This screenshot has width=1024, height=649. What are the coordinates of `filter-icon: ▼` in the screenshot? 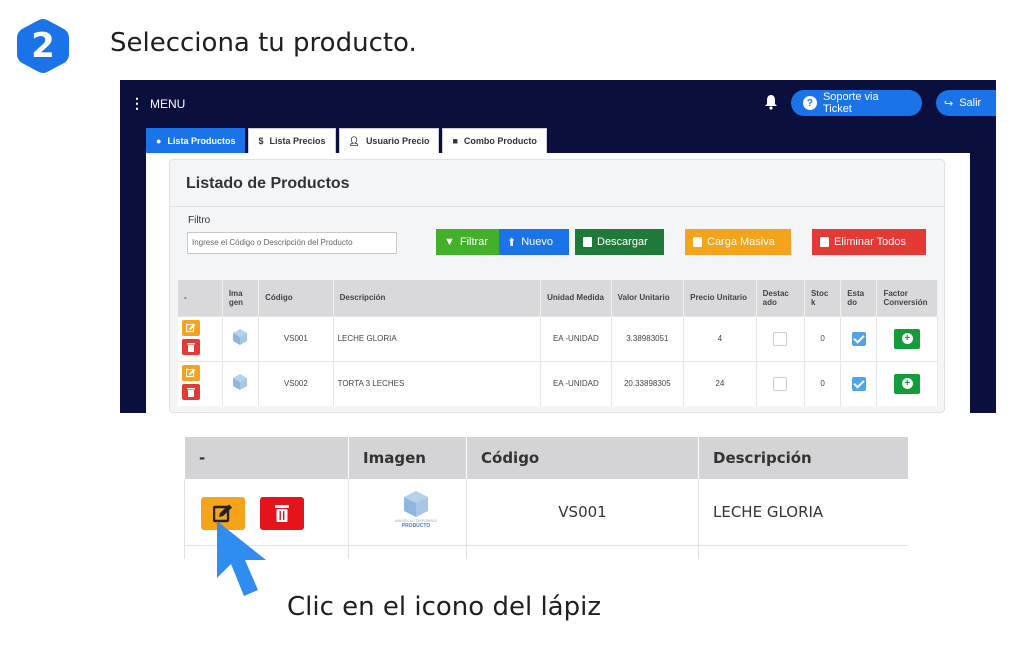 It's located at (449, 242).